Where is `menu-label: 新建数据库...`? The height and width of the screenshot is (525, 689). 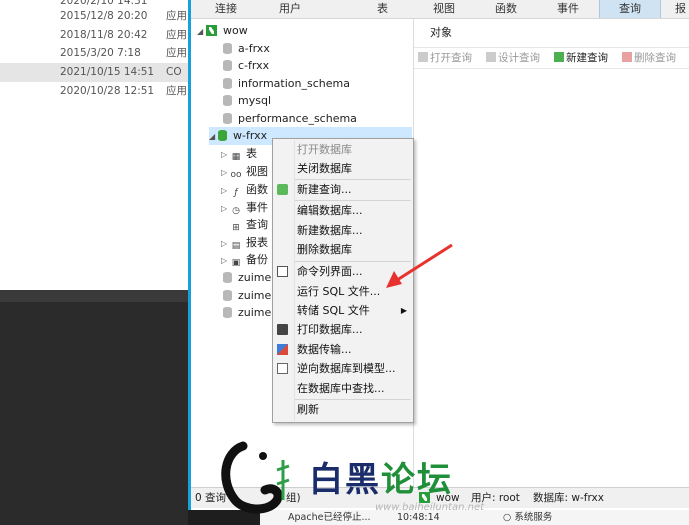 menu-label: 新建数据库... is located at coordinates (330, 230).